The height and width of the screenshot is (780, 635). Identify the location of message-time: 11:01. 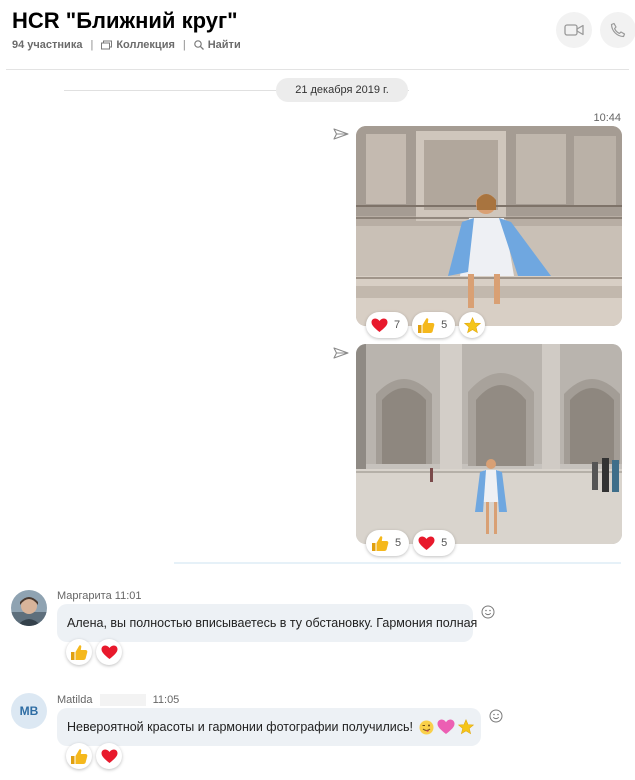
(128, 596).